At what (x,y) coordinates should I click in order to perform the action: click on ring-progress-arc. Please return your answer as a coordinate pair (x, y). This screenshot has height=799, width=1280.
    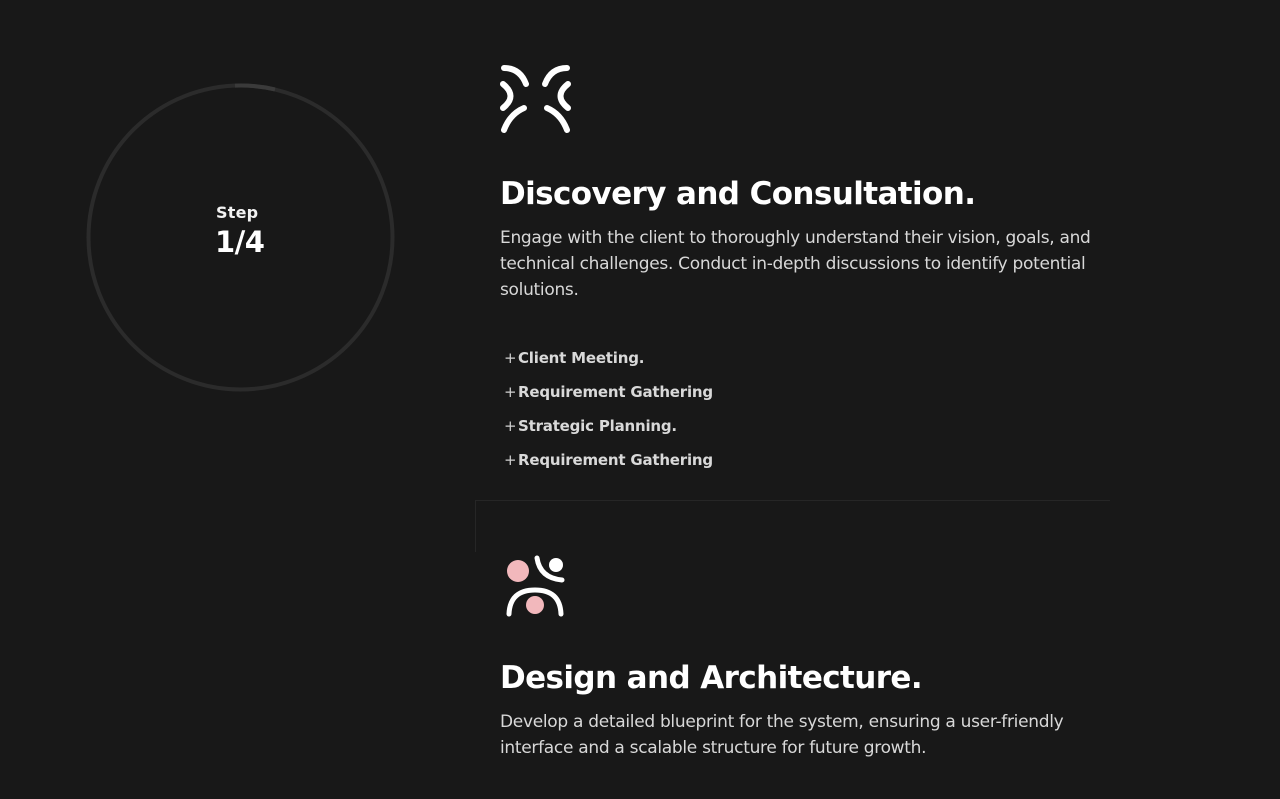
    Looking at the image, I should click on (255, 87).